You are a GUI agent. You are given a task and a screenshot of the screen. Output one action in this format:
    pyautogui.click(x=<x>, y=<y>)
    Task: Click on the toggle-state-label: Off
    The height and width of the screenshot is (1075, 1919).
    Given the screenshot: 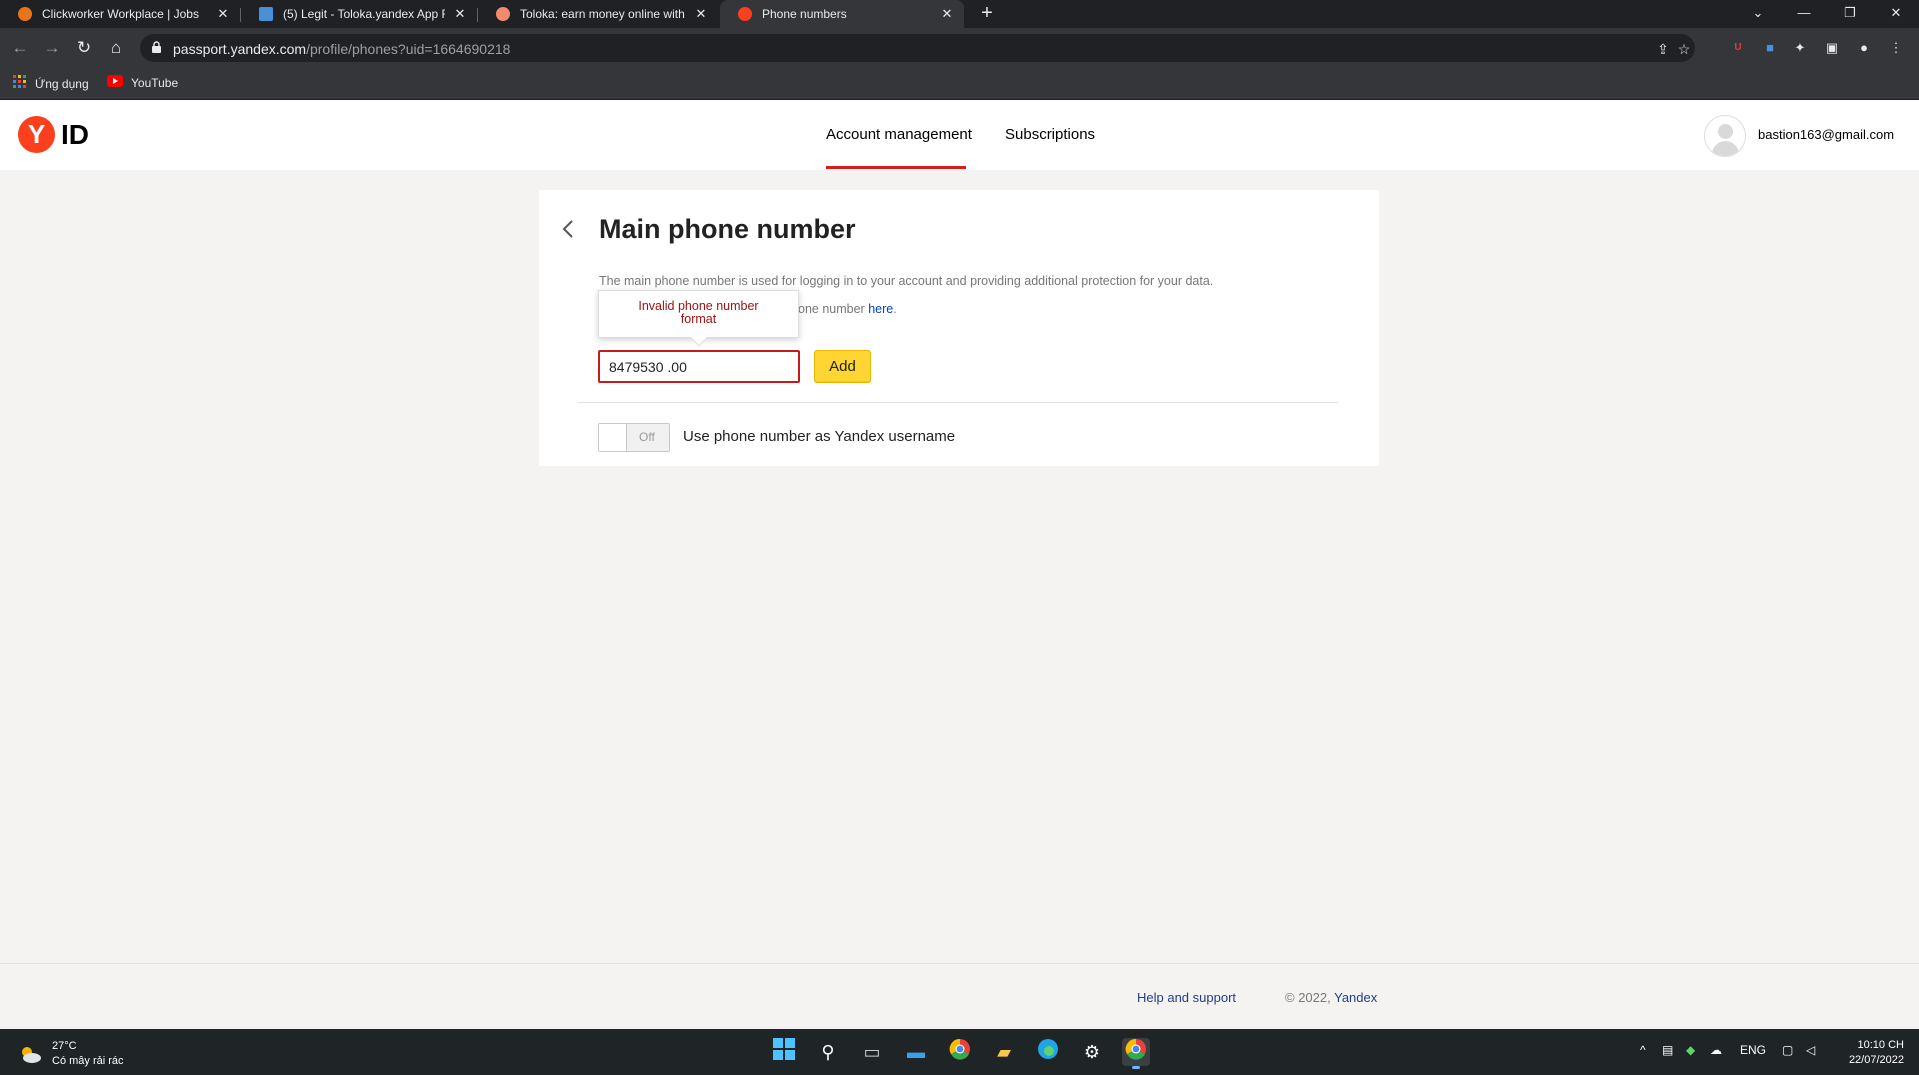 What is the action you would take?
    pyautogui.click(x=647, y=437)
    